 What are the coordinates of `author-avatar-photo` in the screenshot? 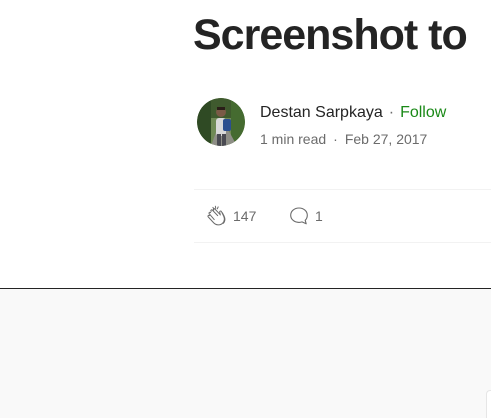 It's located at (221, 122).